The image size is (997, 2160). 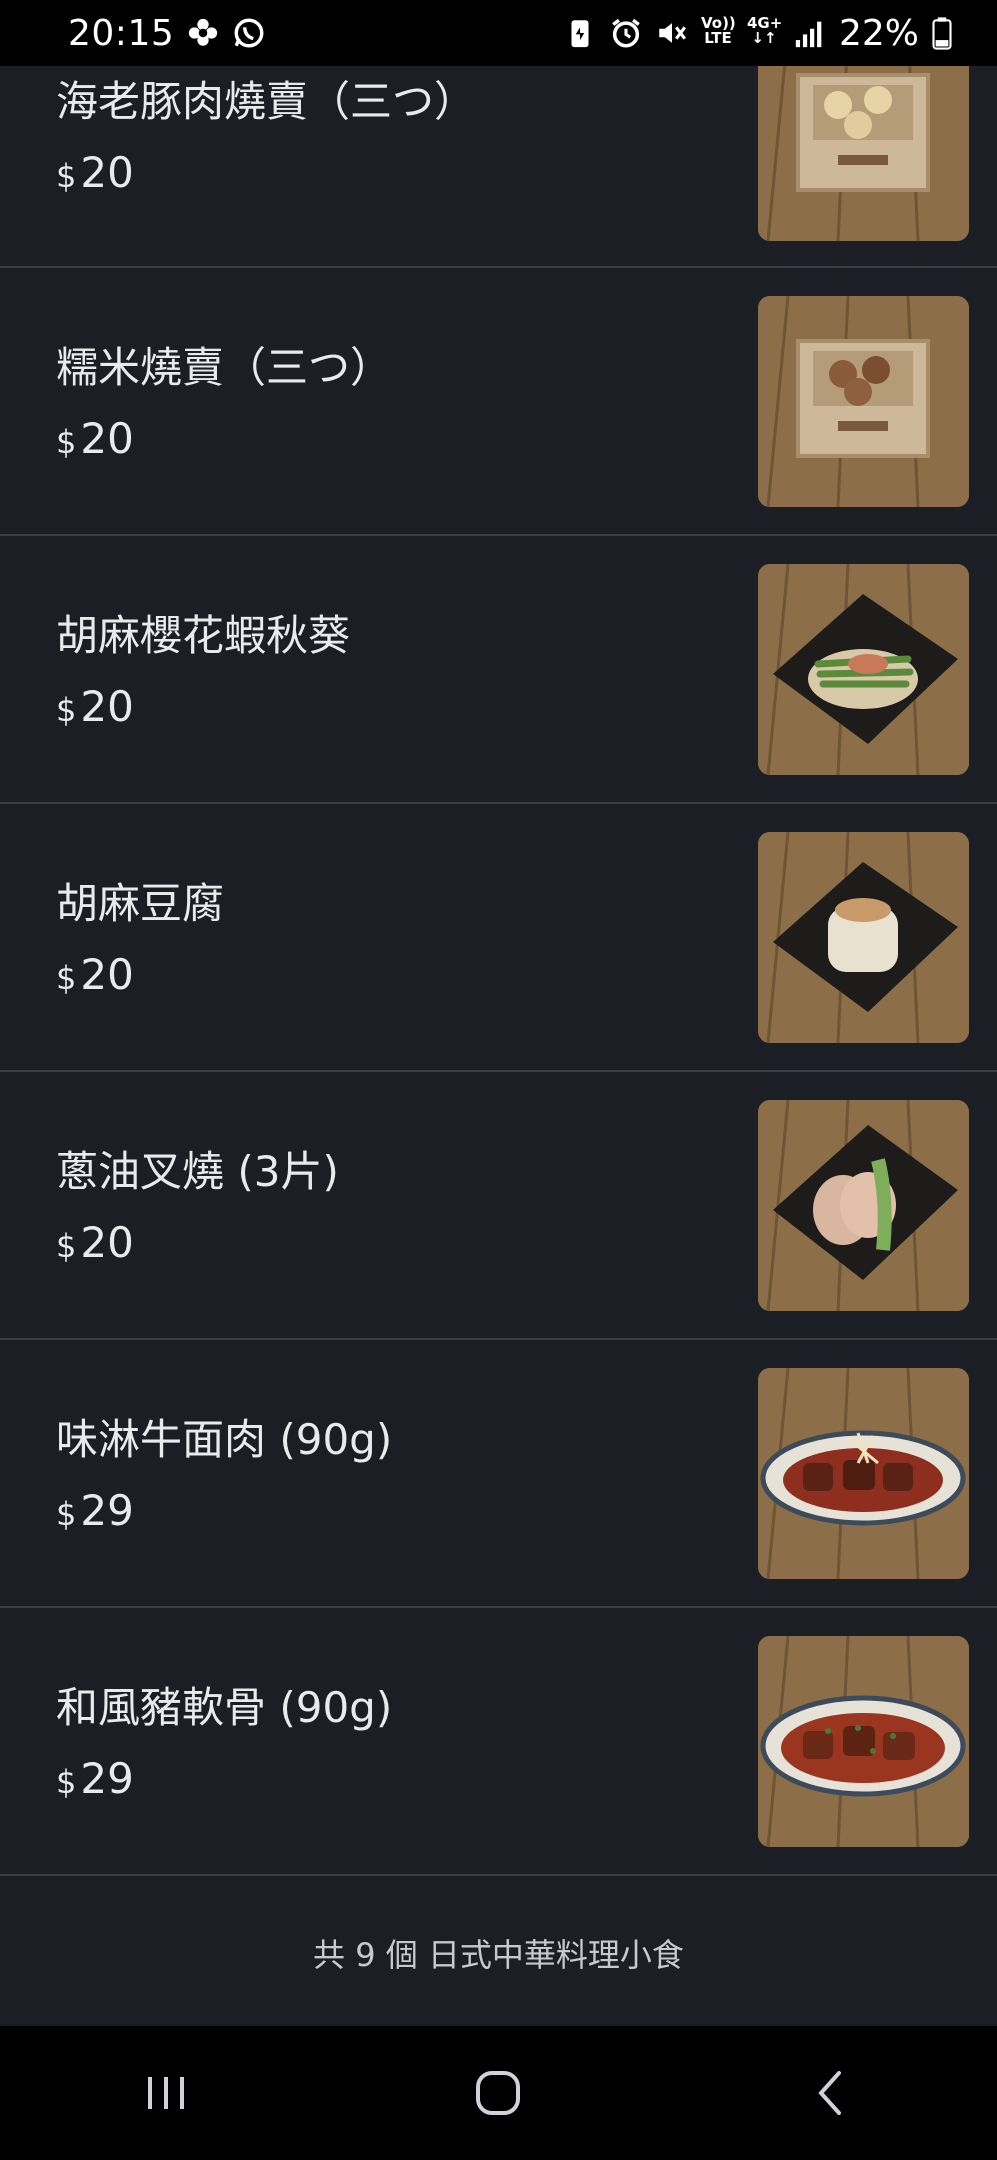 I want to click on item-name: 胡麻櫻花蝦秋葵, so click(x=203, y=635).